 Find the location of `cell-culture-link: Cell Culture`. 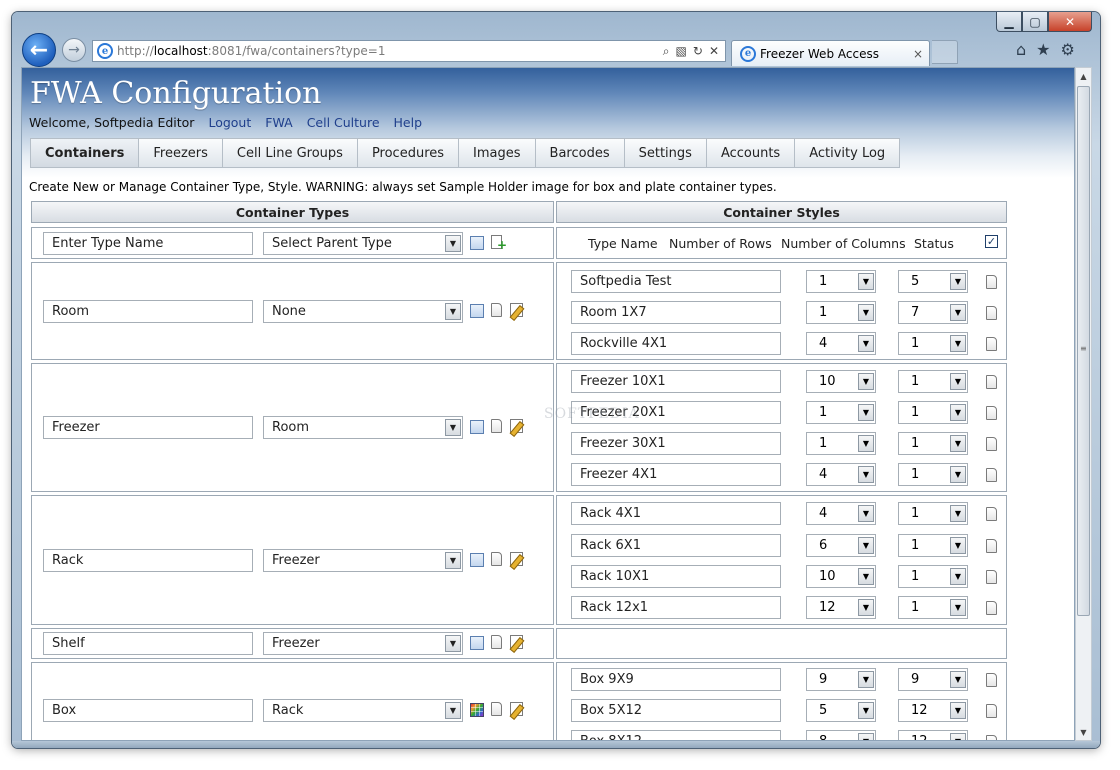

cell-culture-link: Cell Culture is located at coordinates (343, 122).